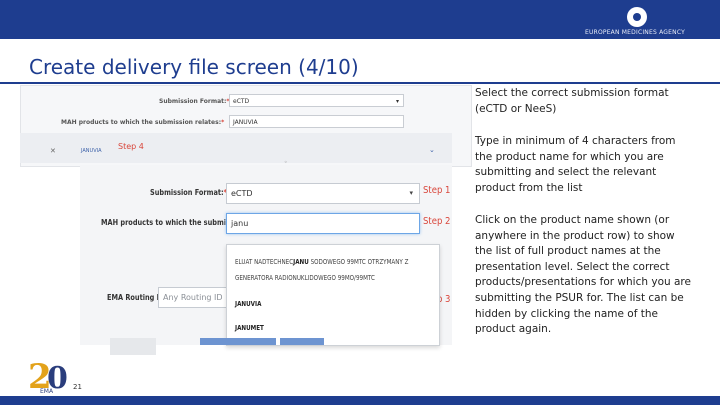 This screenshot has height=405, width=720. Describe the element at coordinates (360, 83) in the screenshot. I see `title-divider` at that location.